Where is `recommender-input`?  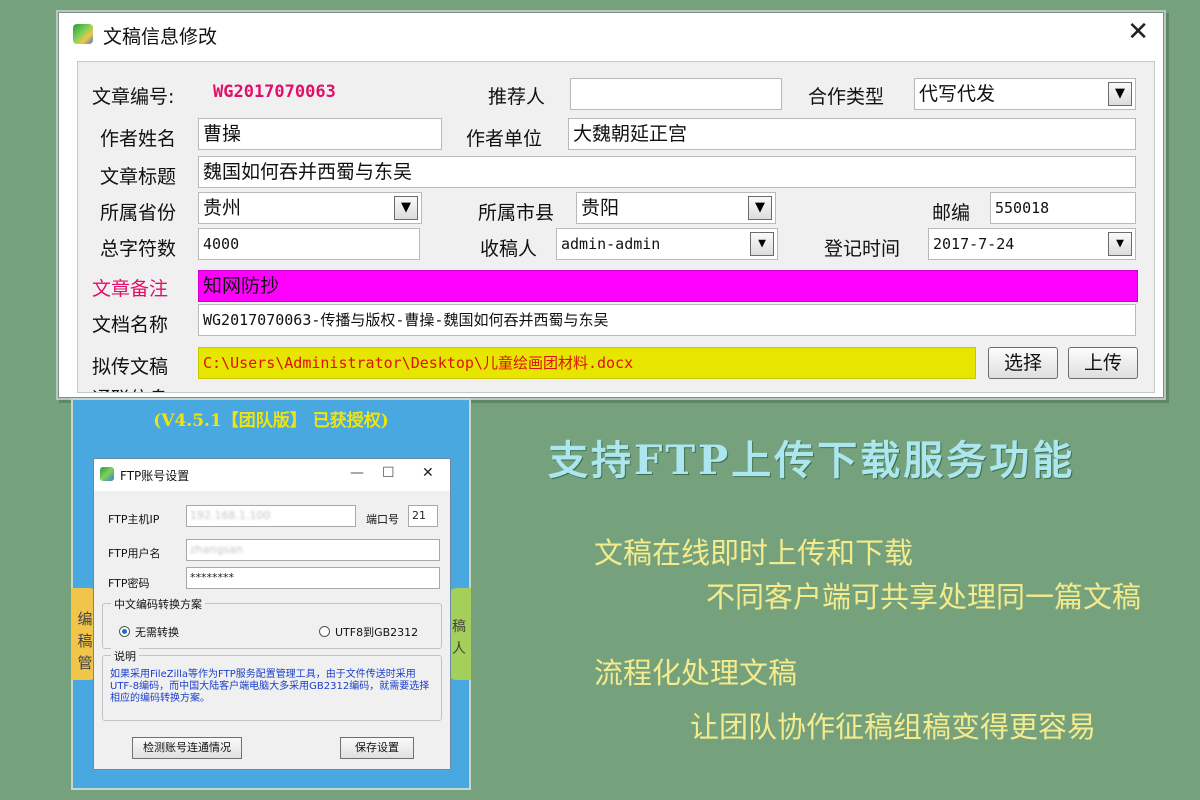 recommender-input is located at coordinates (676, 94).